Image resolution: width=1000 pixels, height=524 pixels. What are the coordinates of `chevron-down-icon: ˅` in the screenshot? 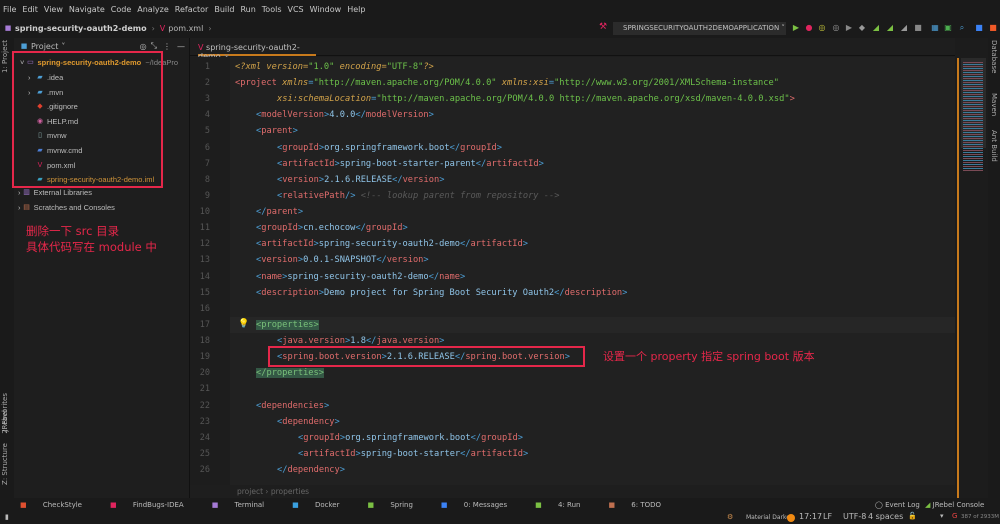 It's located at (63, 46).